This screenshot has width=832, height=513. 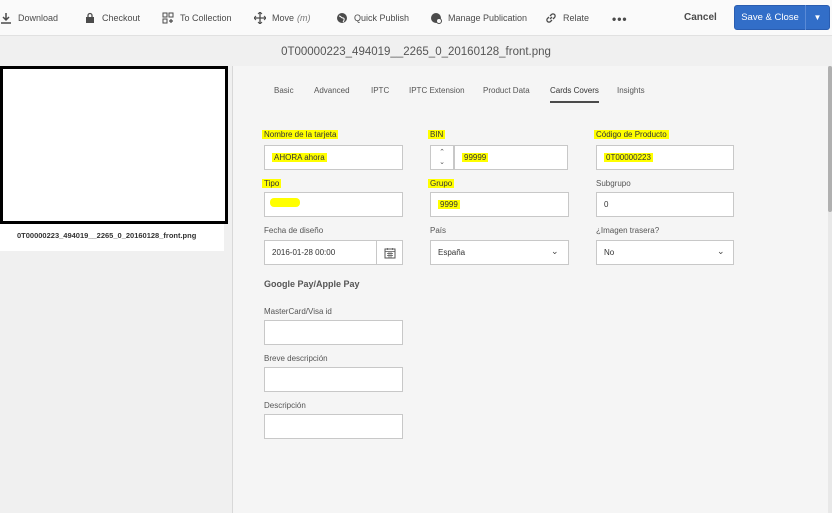 What do you see at coordinates (441, 183) in the screenshot?
I see `grupo-label: Grupo` at bounding box center [441, 183].